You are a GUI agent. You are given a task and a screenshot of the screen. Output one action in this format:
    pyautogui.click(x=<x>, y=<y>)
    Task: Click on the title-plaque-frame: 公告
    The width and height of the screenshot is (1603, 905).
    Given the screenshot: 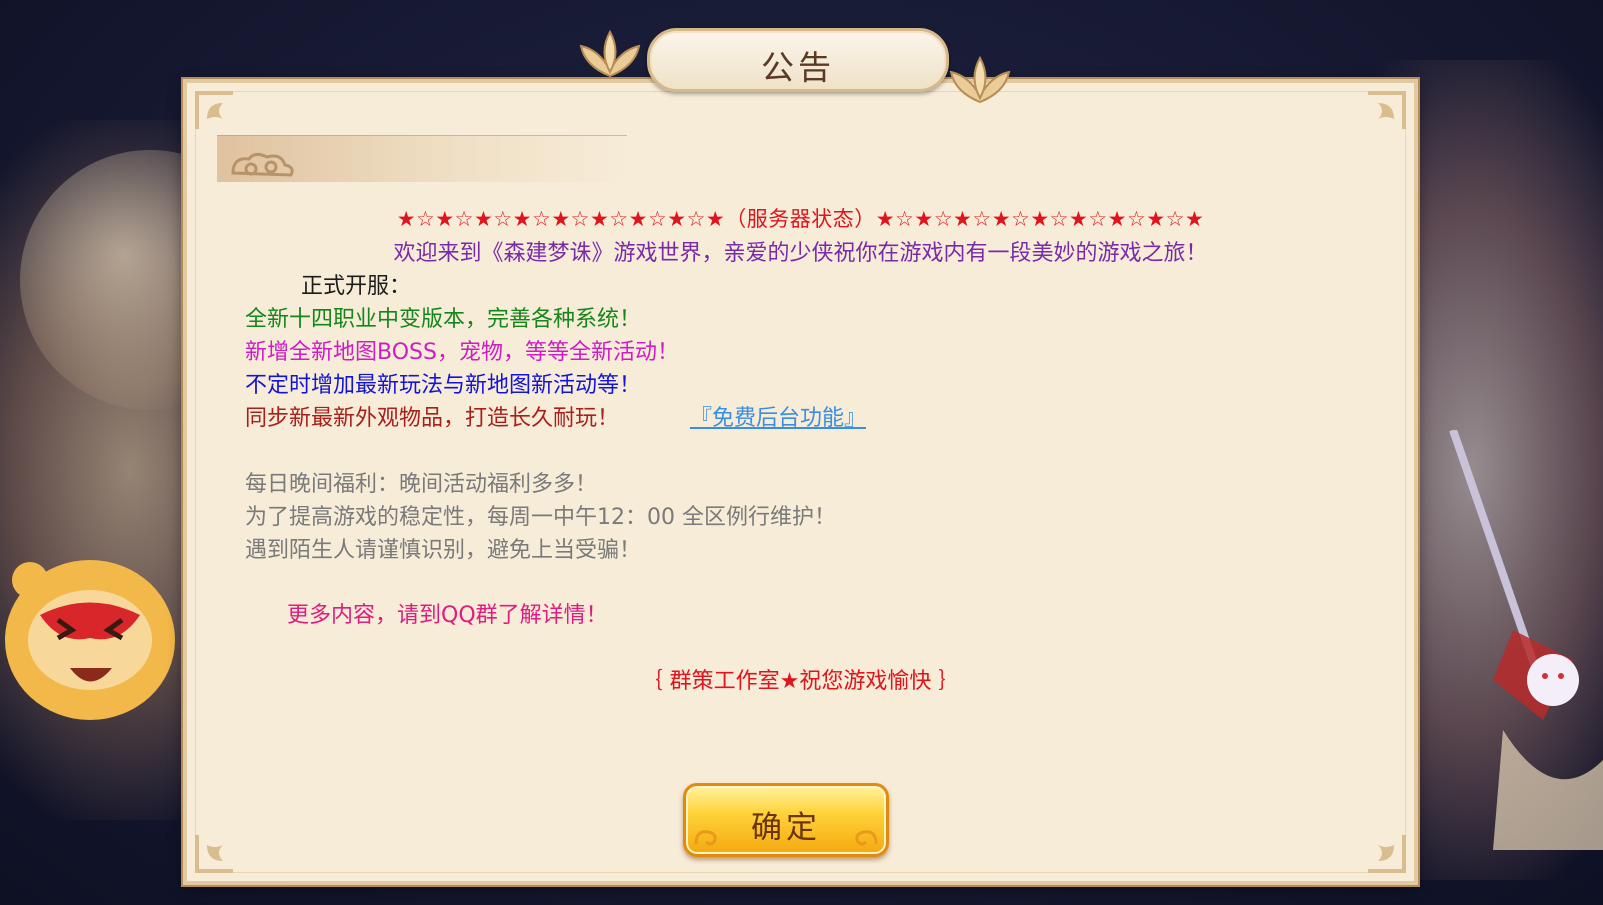 What is the action you would take?
    pyautogui.click(x=798, y=60)
    